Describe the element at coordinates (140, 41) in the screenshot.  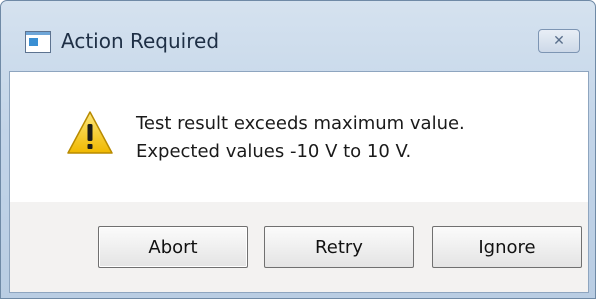
I see `window-title: Action Required` at that location.